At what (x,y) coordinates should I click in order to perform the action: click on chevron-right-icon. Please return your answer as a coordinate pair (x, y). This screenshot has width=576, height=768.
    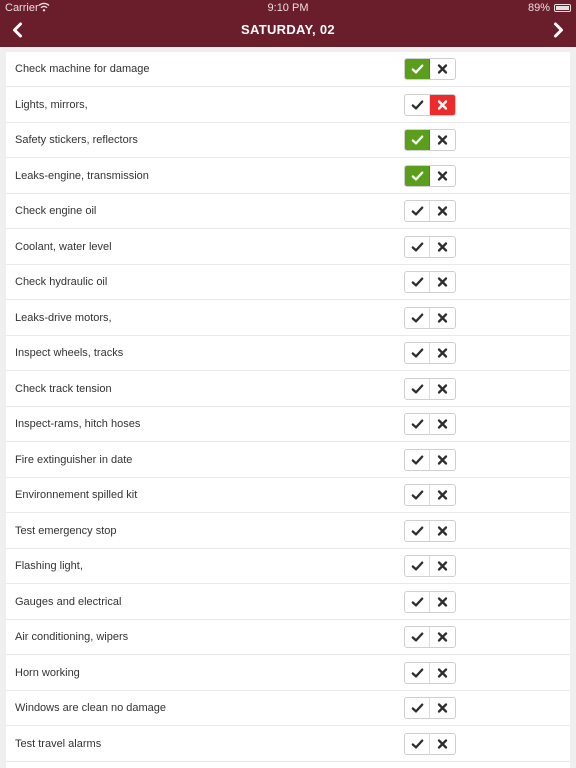
    Looking at the image, I should click on (558, 30).